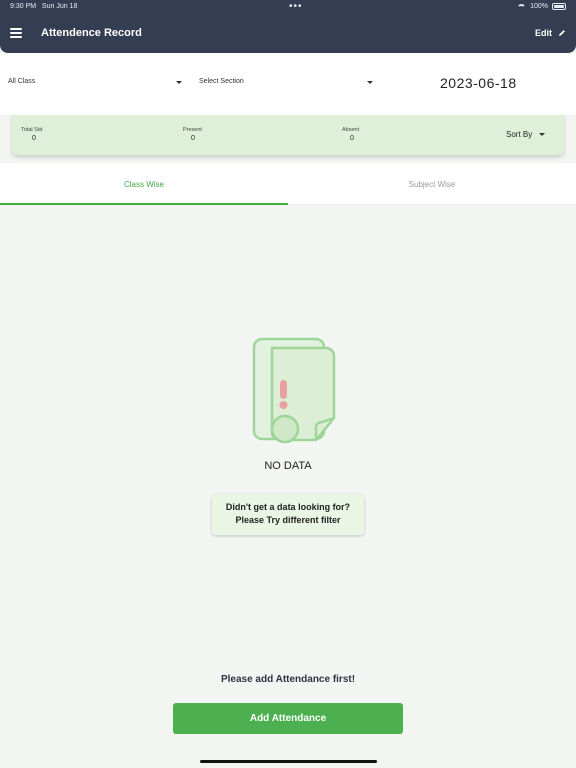 The height and width of the screenshot is (768, 576). Describe the element at coordinates (543, 33) in the screenshot. I see `edit-label: Edit` at that location.